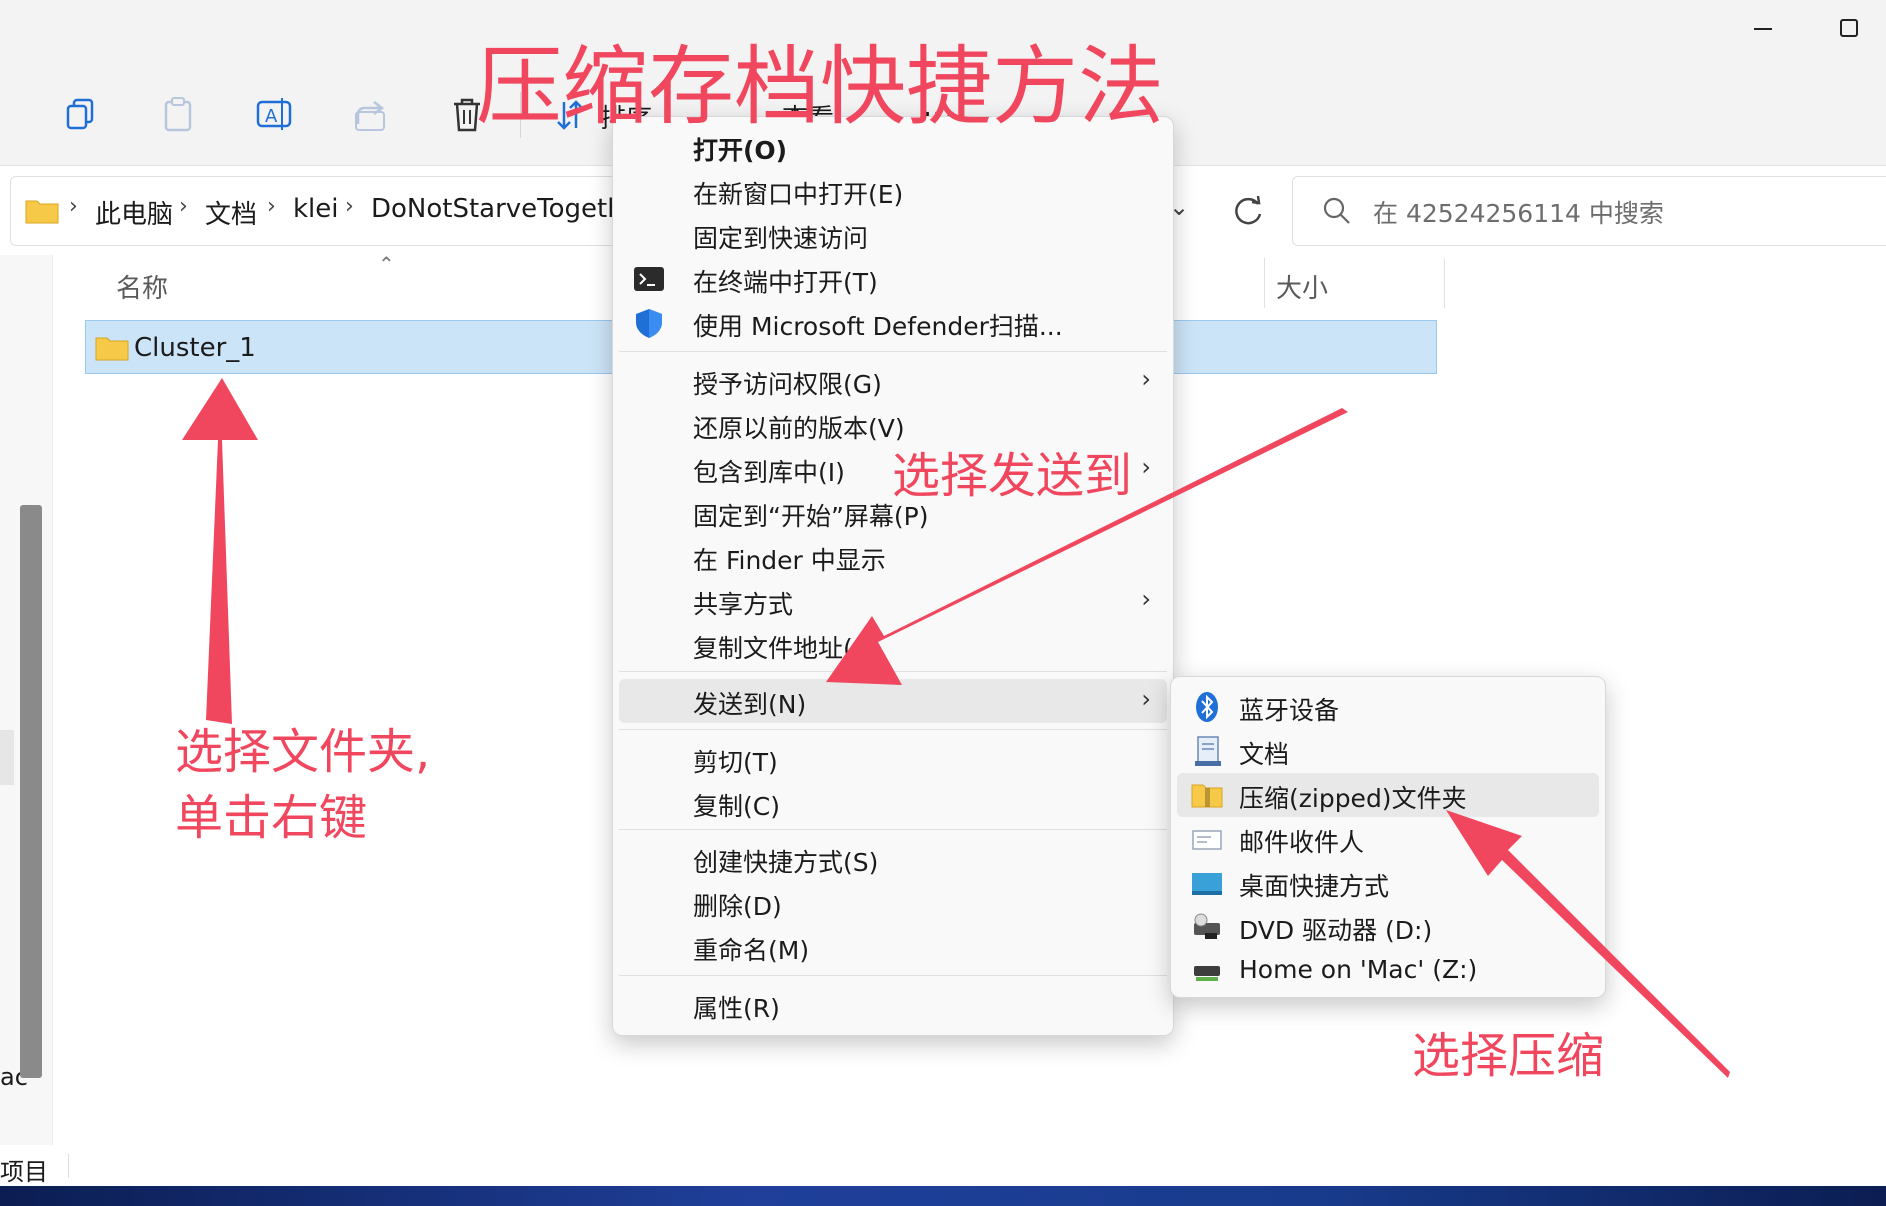 The width and height of the screenshot is (1886, 1206). I want to click on maximize-button, so click(1850, 29).